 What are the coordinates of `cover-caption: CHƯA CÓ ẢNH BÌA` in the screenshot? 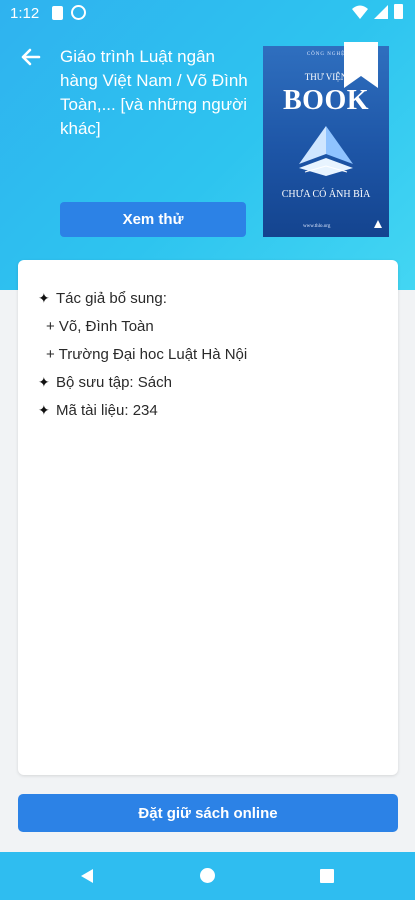 It's located at (326, 194).